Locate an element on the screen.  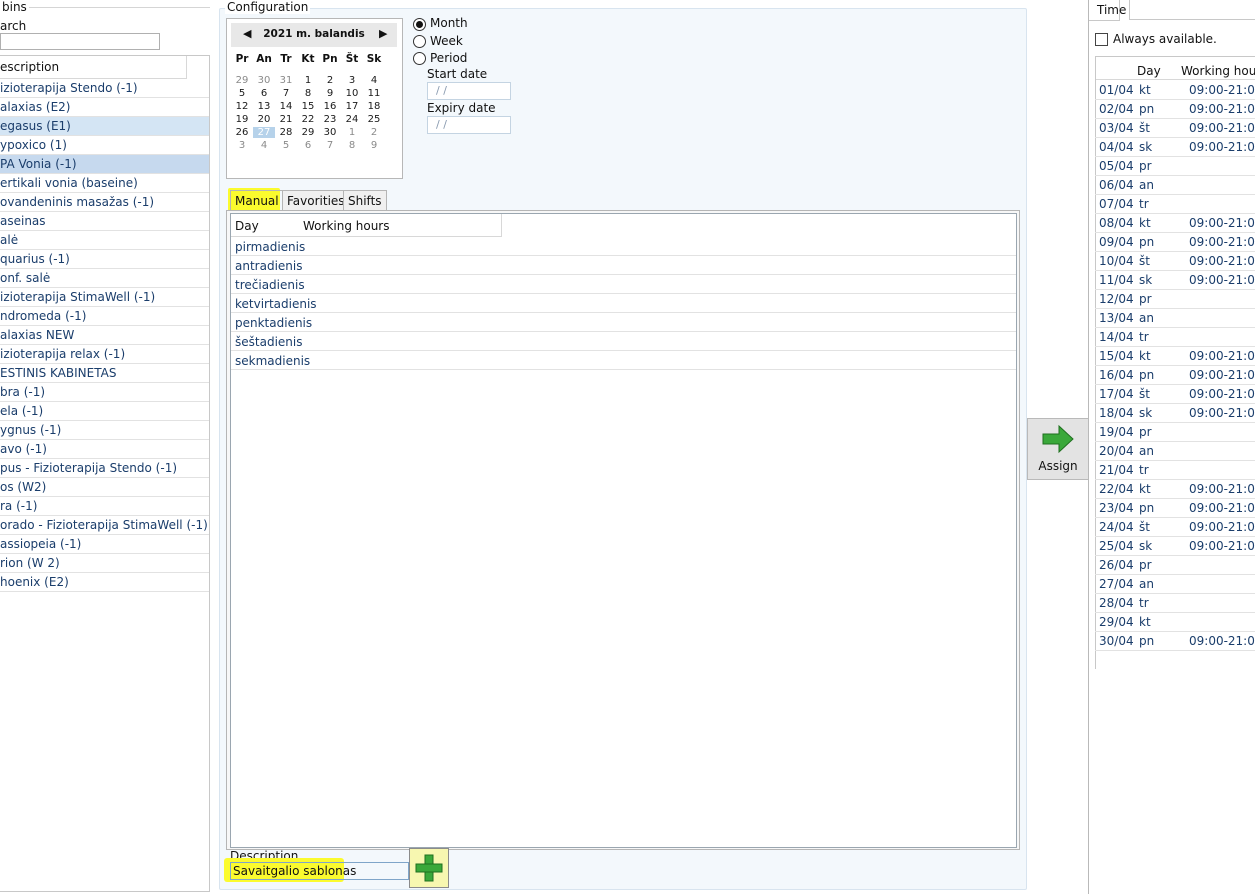
assign-button: Assign is located at coordinates (1058, 449).